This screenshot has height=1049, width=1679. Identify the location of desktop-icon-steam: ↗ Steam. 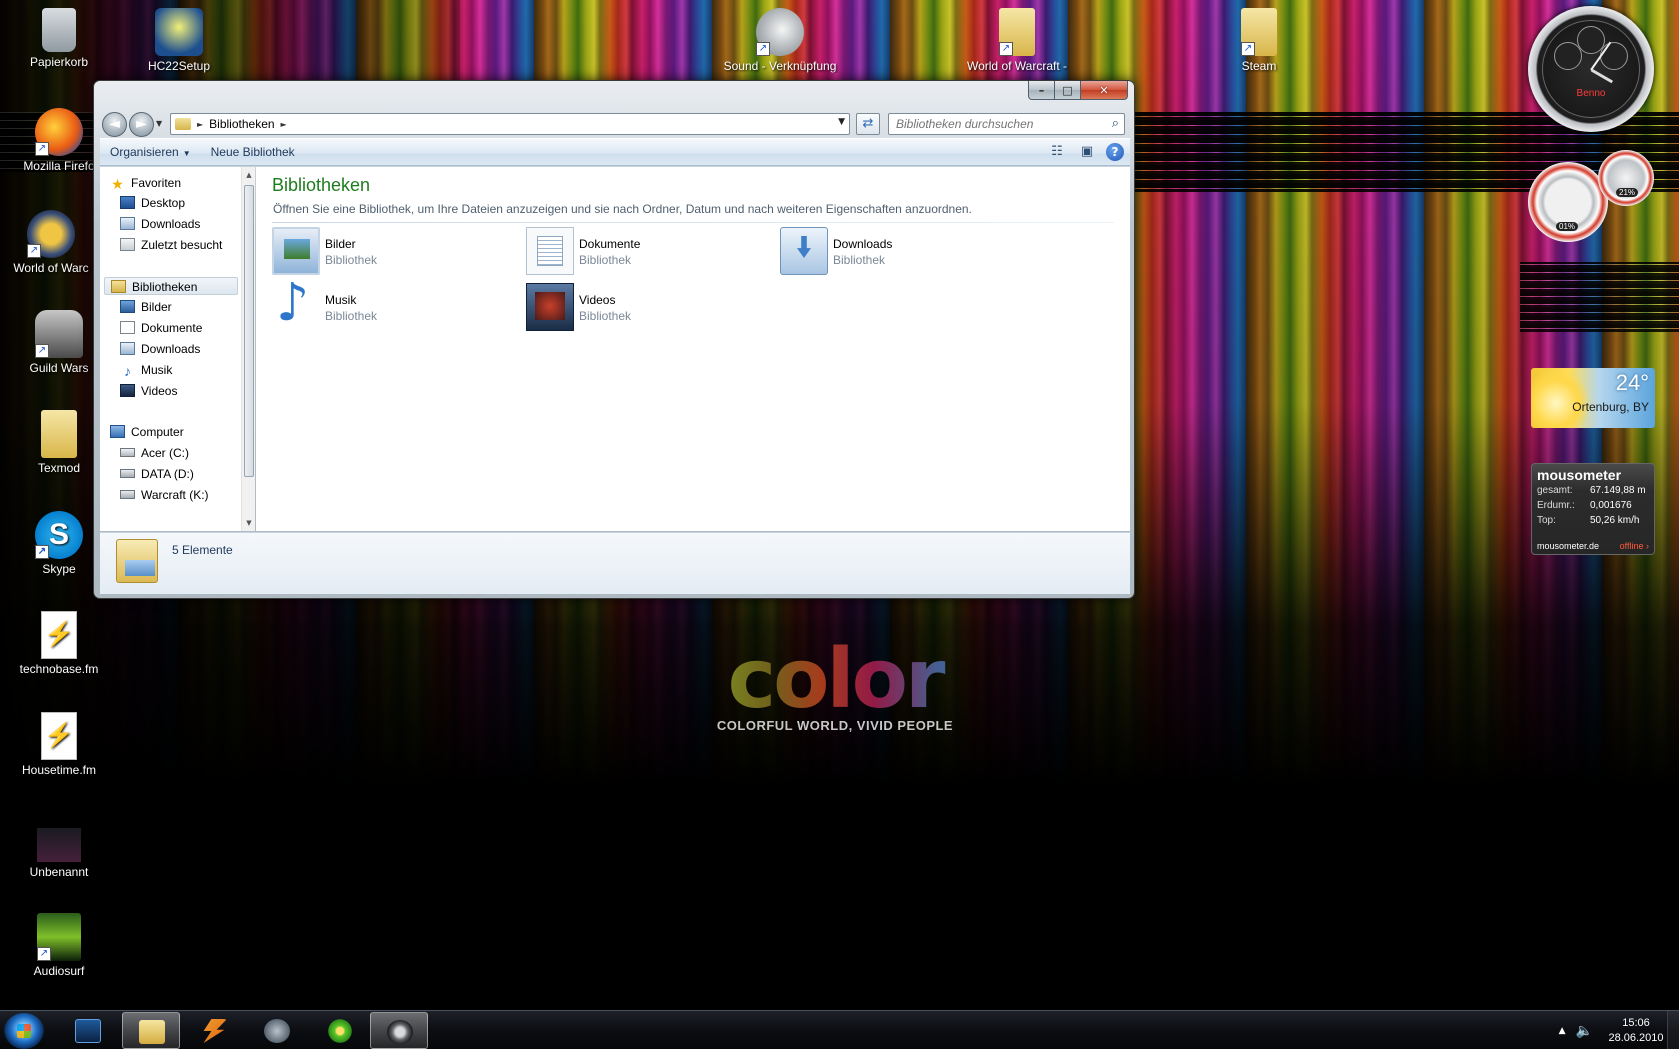
(1259, 40).